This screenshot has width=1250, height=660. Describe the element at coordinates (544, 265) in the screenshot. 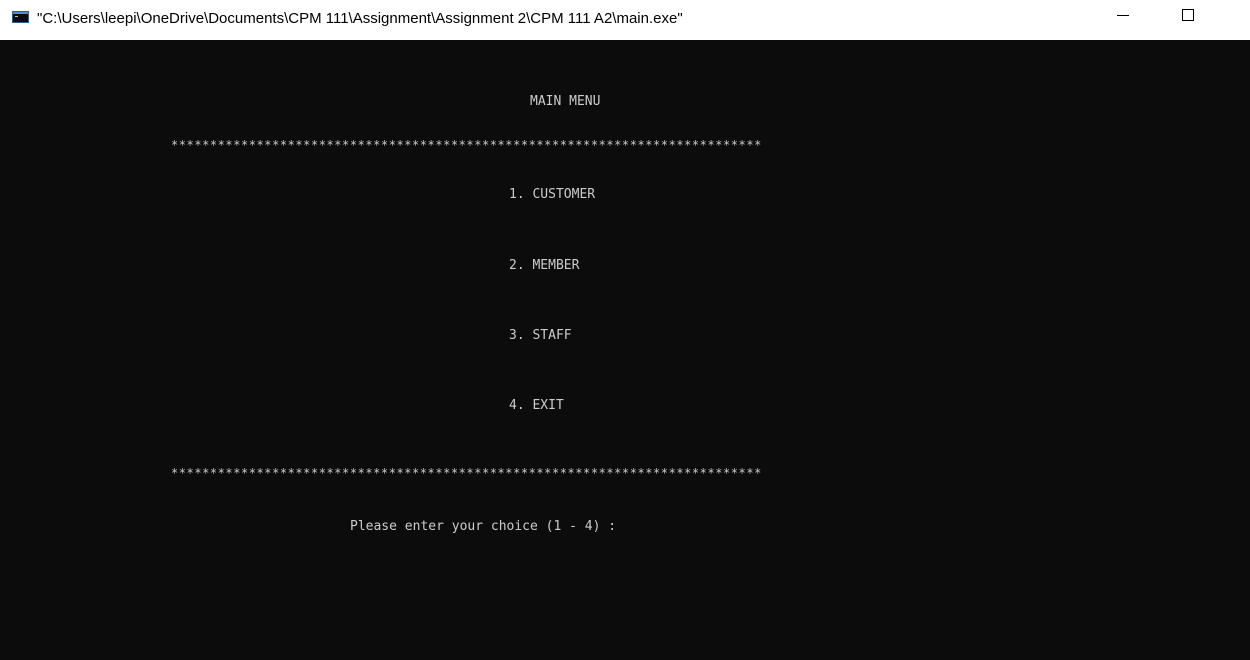

I see `menu-option-member: 2. MEMBER` at that location.